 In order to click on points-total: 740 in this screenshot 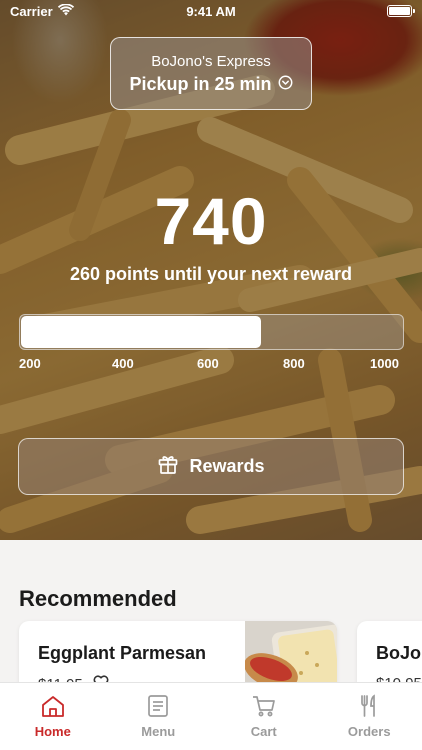, I will do `click(211, 221)`.